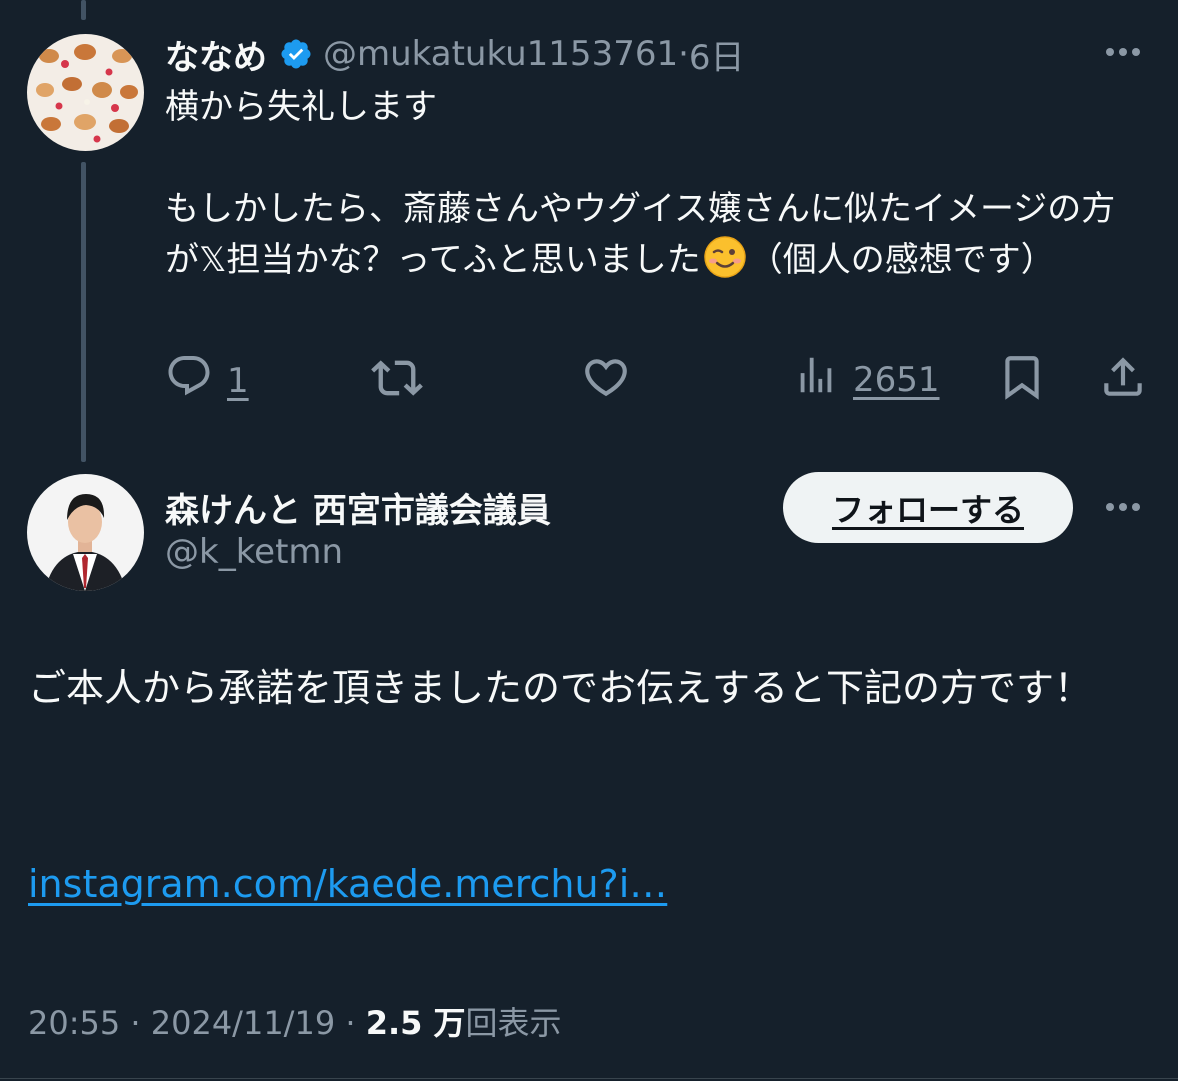 This screenshot has height=1081, width=1178. What do you see at coordinates (254, 552) in the screenshot?
I see `main-handle: @k_ketmn` at bounding box center [254, 552].